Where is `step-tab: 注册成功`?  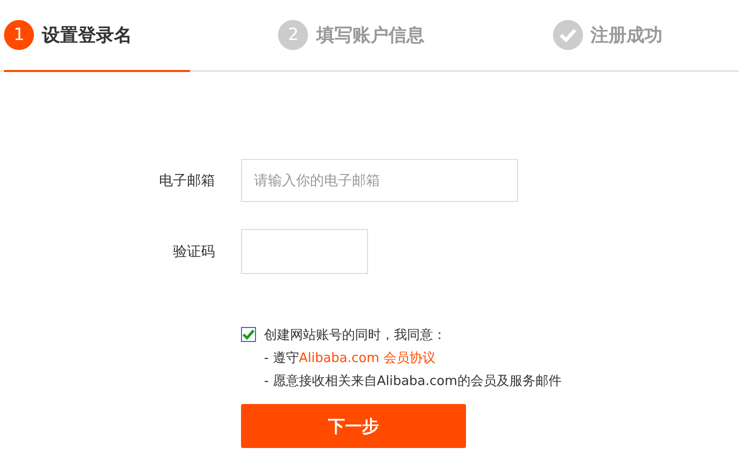 step-tab: 注册成功 is located at coordinates (645, 36).